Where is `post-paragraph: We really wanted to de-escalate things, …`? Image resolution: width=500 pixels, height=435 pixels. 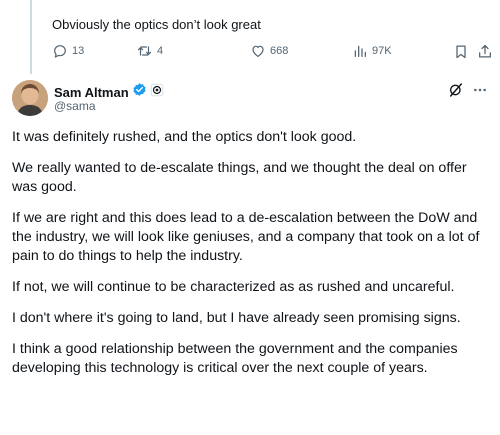
post-paragraph: We really wanted to de-escalate things, … is located at coordinates (239, 177).